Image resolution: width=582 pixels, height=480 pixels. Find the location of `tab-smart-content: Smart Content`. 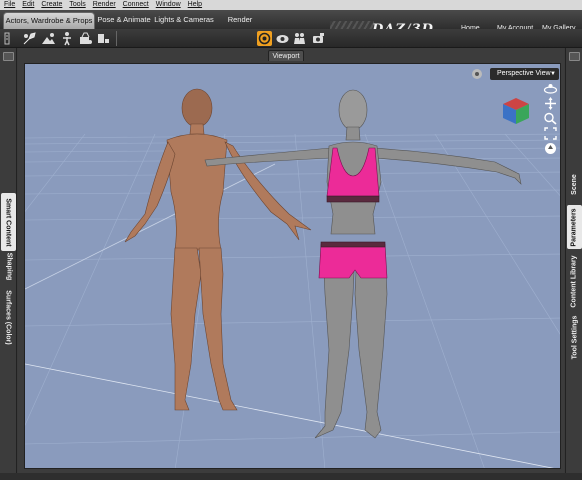

tab-smart-content: Smart Content is located at coordinates (8, 222).